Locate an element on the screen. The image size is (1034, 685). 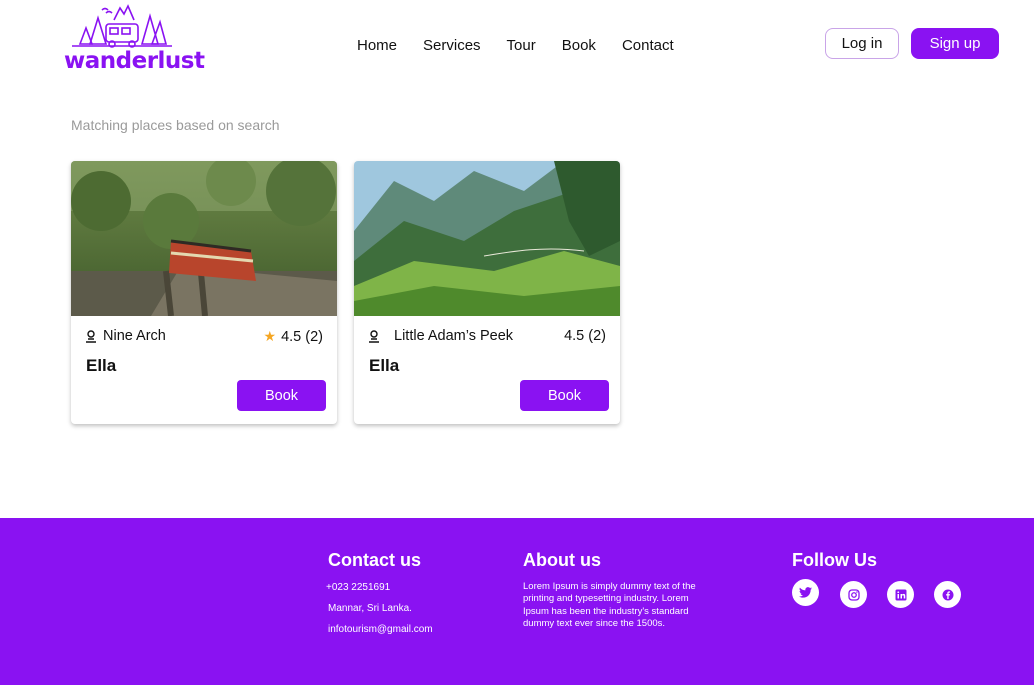
nav-home: Home is located at coordinates (377, 45).